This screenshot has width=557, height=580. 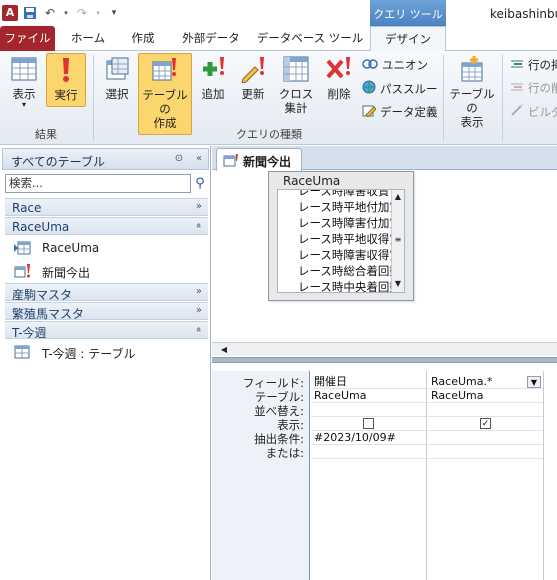 What do you see at coordinates (370, 65) in the screenshot?
I see `union-icon` at bounding box center [370, 65].